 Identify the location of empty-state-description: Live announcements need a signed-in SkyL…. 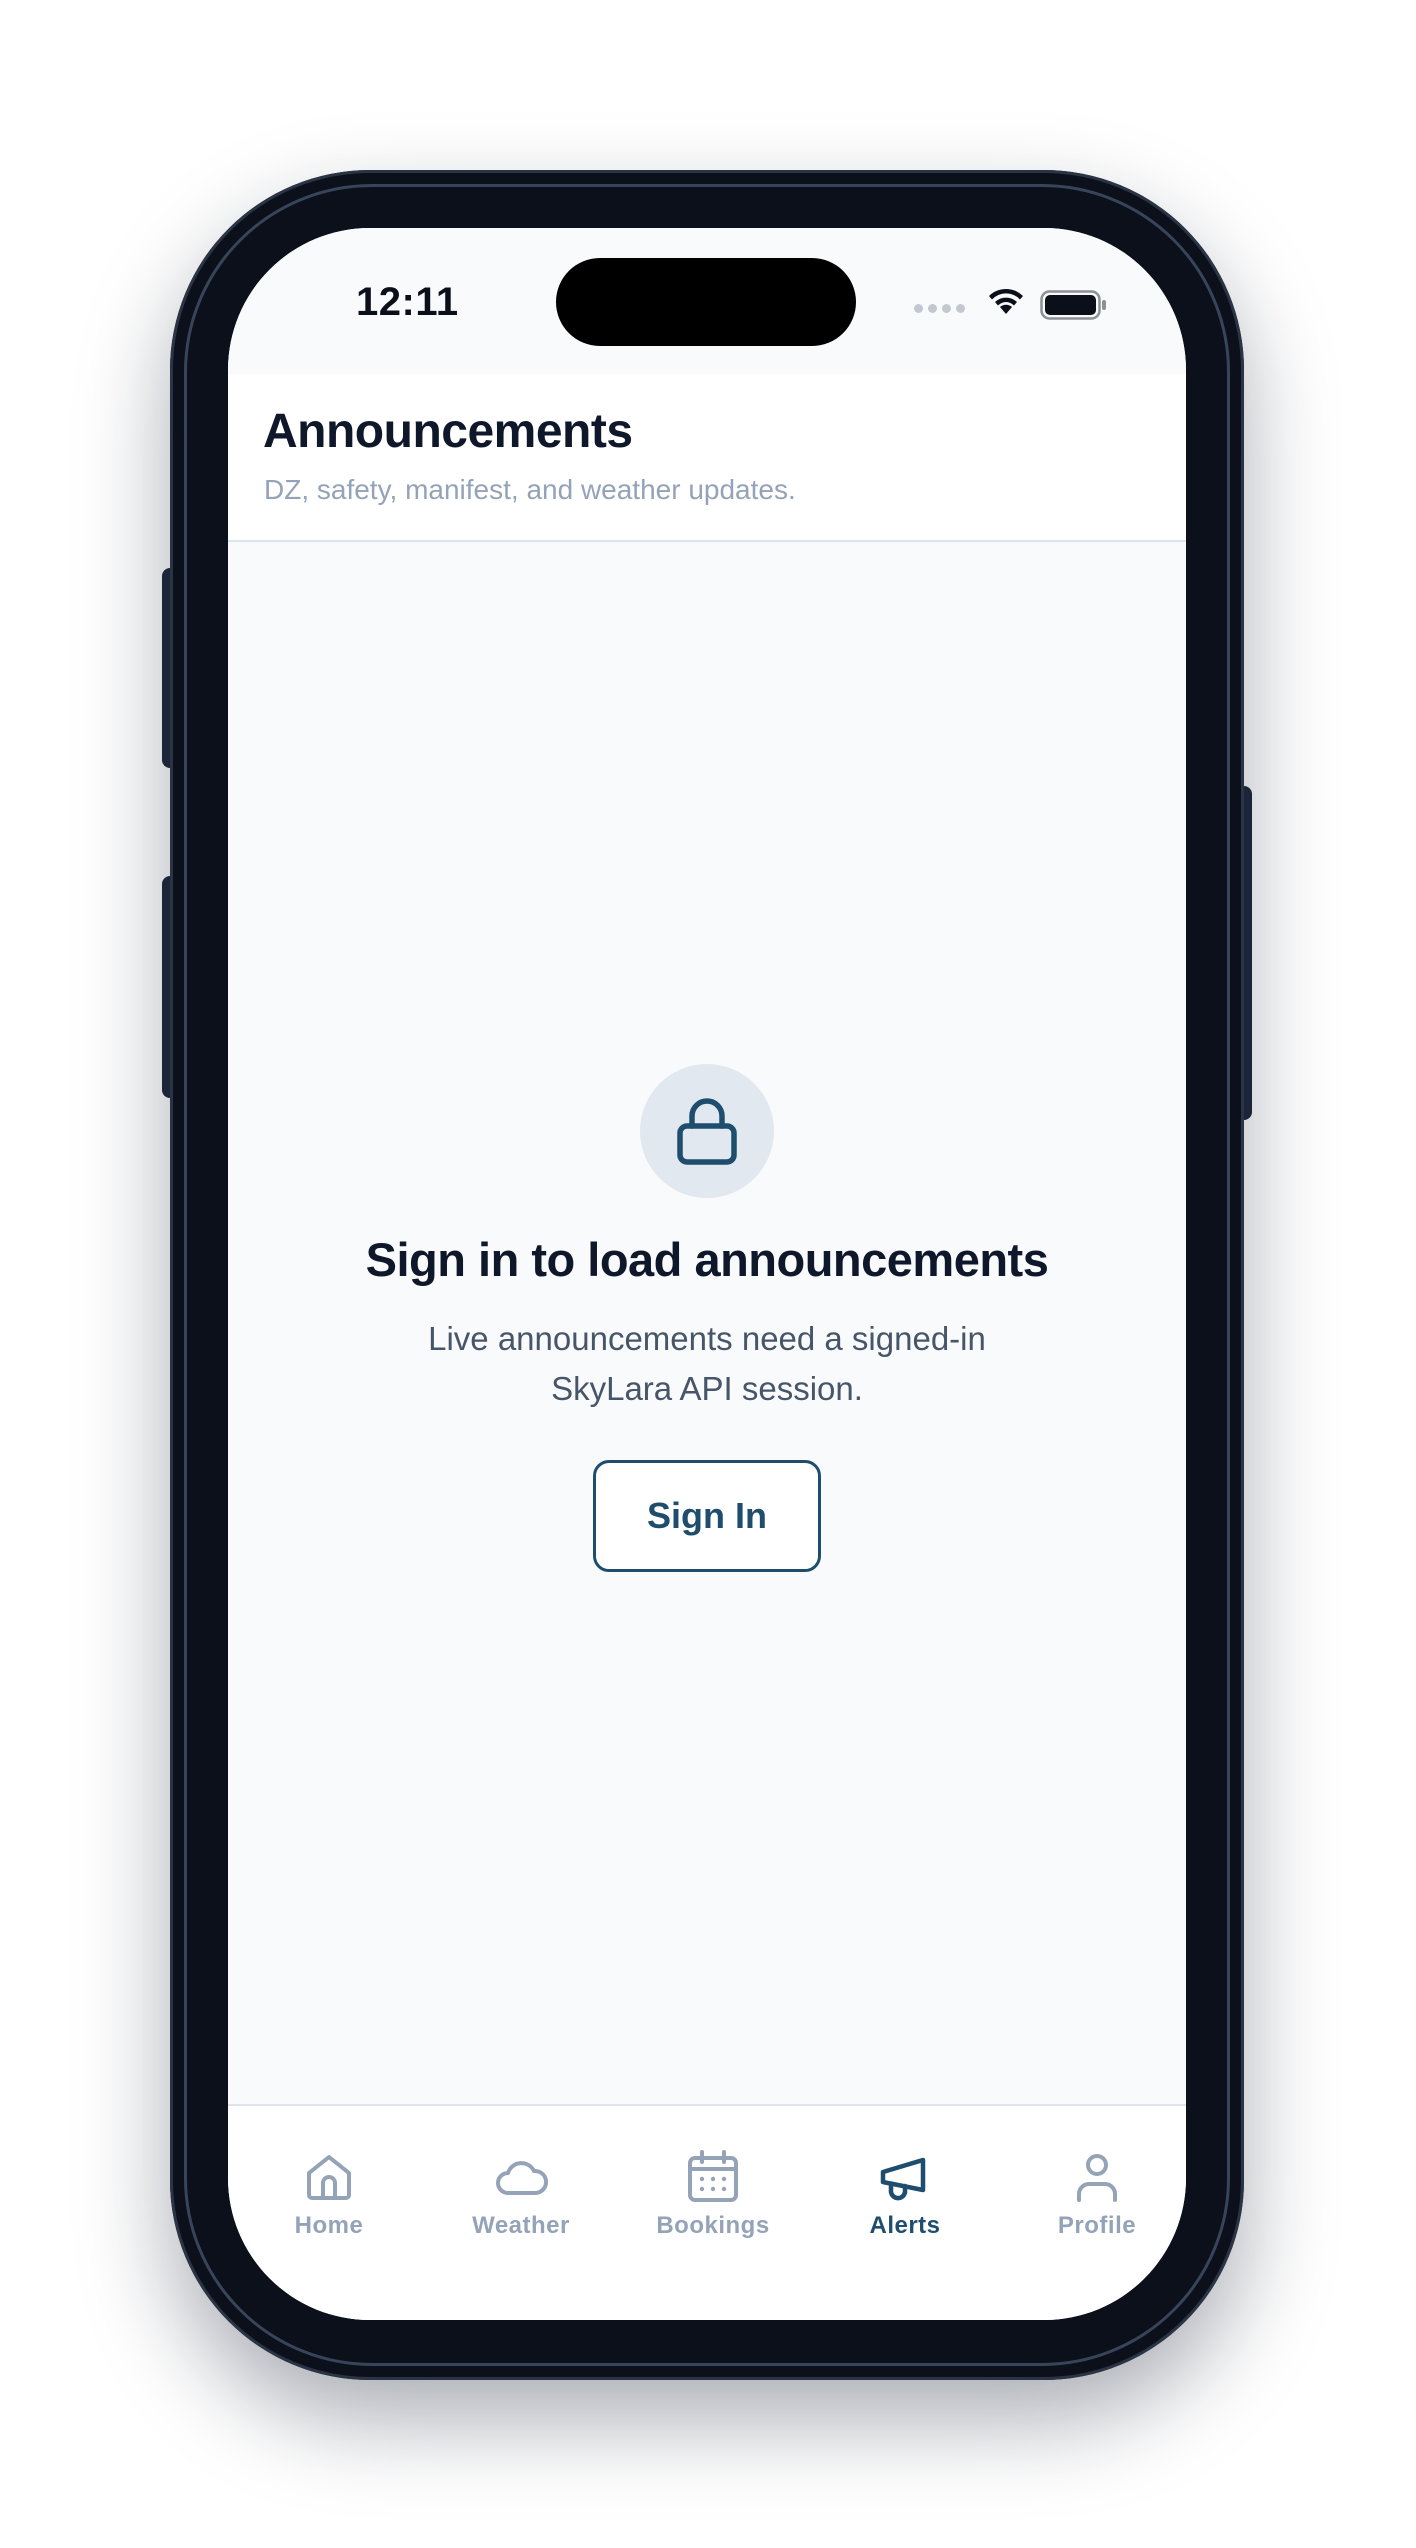
(707, 1363).